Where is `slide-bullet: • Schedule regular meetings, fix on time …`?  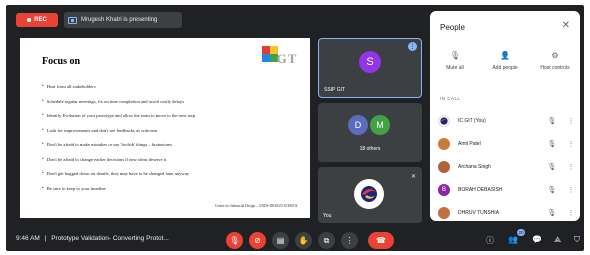
slide-bullet: • Schedule regular meetings, fix on time … is located at coordinates (113, 101).